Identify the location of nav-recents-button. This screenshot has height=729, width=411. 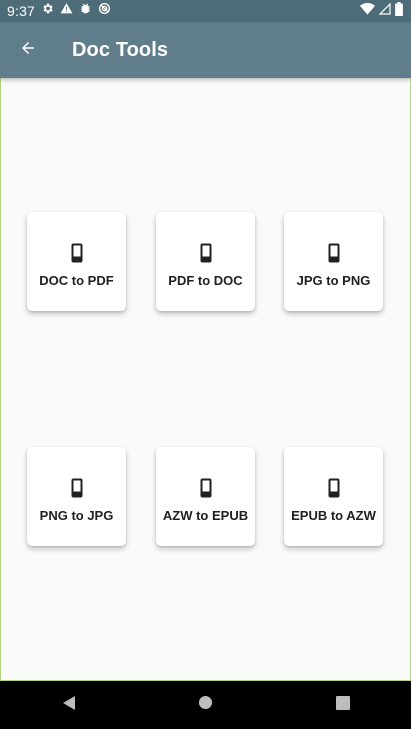
(343, 705).